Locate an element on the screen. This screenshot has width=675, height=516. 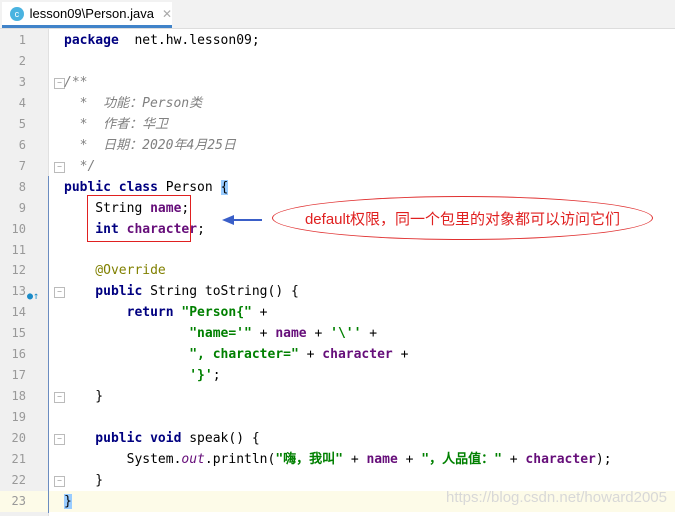
code-token: public void is located at coordinates (123, 439).